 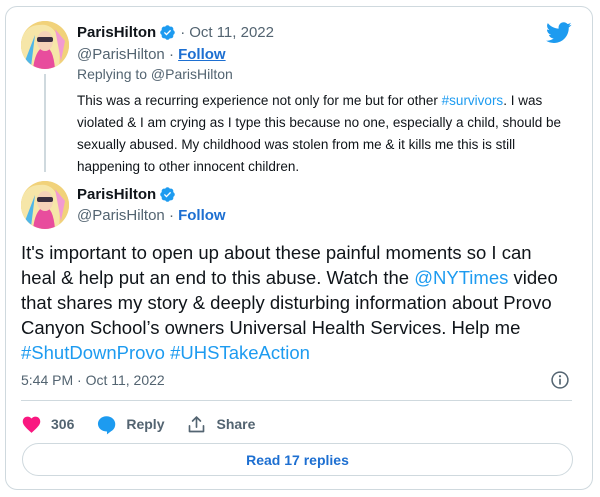 I want to click on hashtag-link: #ShutDownProvo, so click(x=93, y=352).